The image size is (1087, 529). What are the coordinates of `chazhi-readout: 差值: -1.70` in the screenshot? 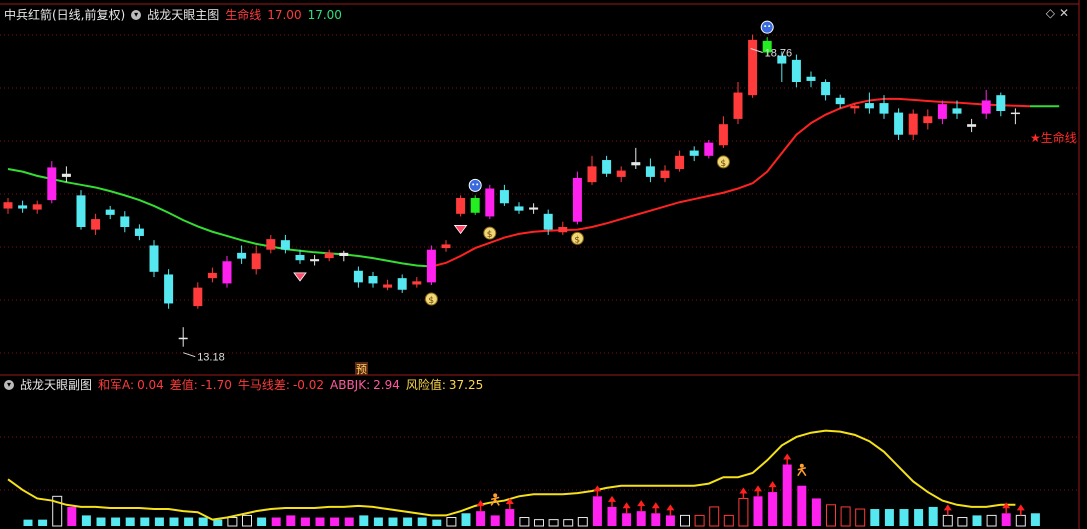 It's located at (201, 385).